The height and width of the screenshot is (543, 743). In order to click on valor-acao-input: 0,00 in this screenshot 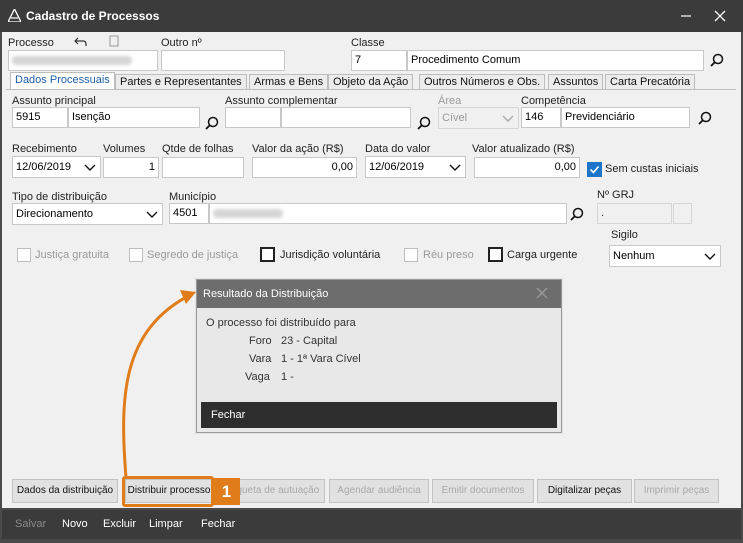, I will do `click(304, 167)`.